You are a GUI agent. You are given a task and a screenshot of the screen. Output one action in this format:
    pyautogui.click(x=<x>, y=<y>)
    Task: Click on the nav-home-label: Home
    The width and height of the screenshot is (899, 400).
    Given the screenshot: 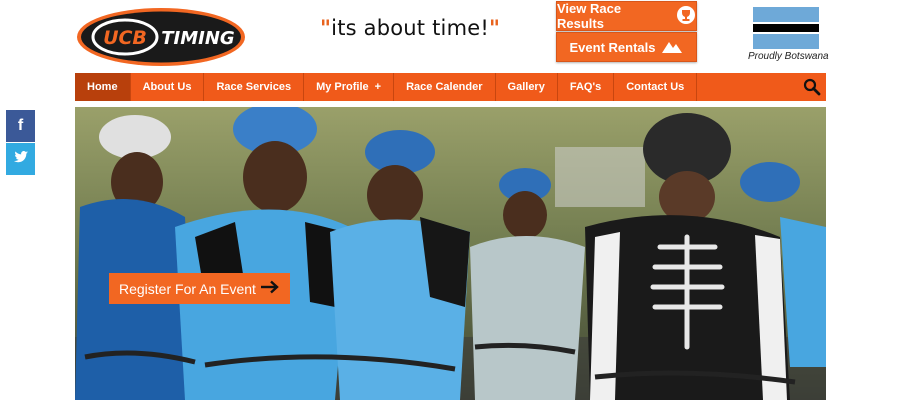 What is the action you would take?
    pyautogui.click(x=102, y=87)
    